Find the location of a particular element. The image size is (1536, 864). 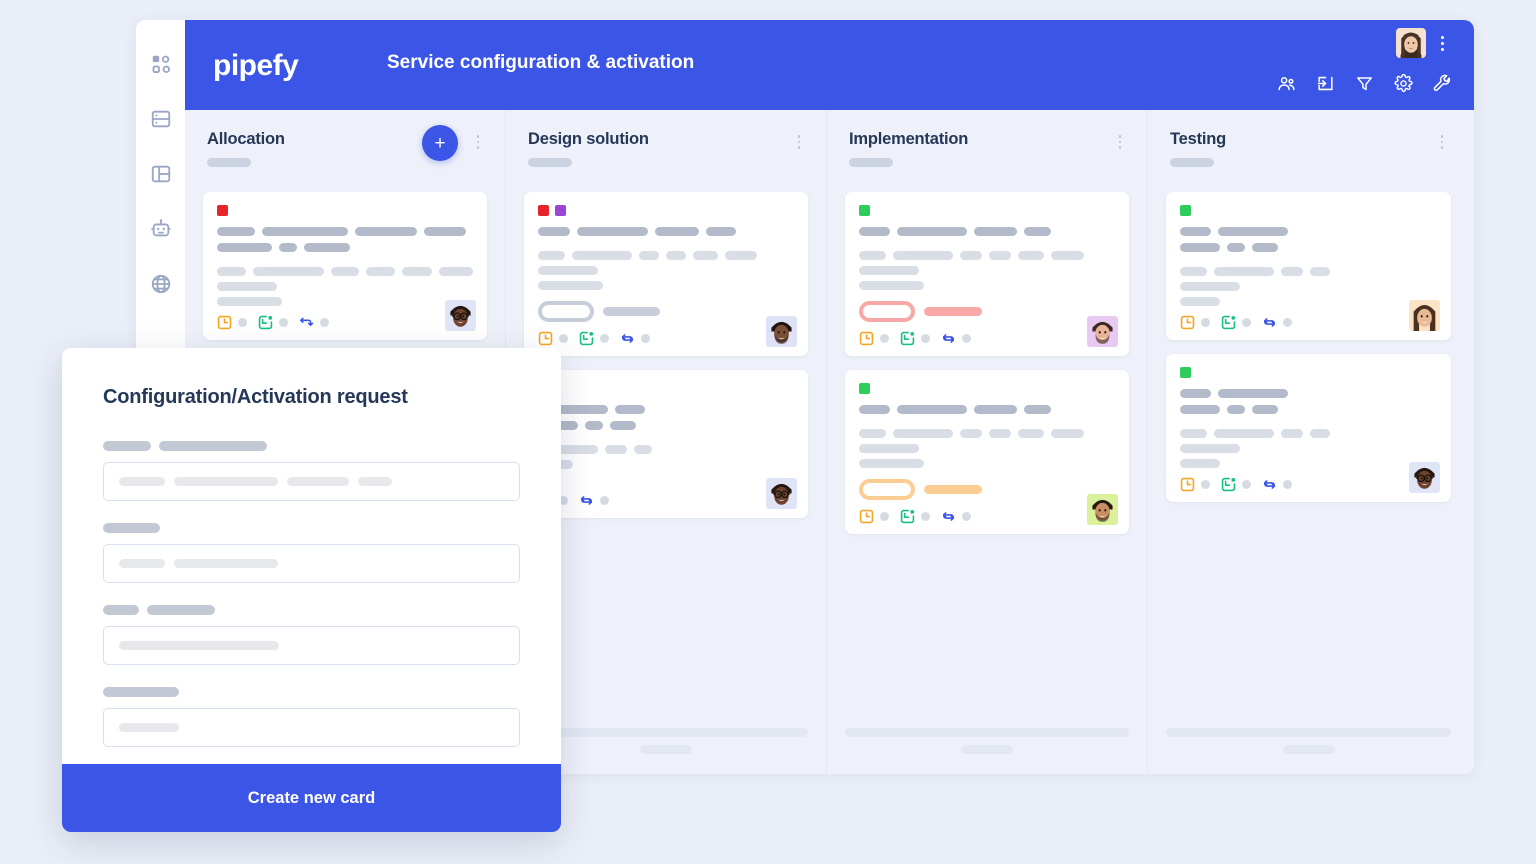

avatar is located at coordinates (1411, 43).